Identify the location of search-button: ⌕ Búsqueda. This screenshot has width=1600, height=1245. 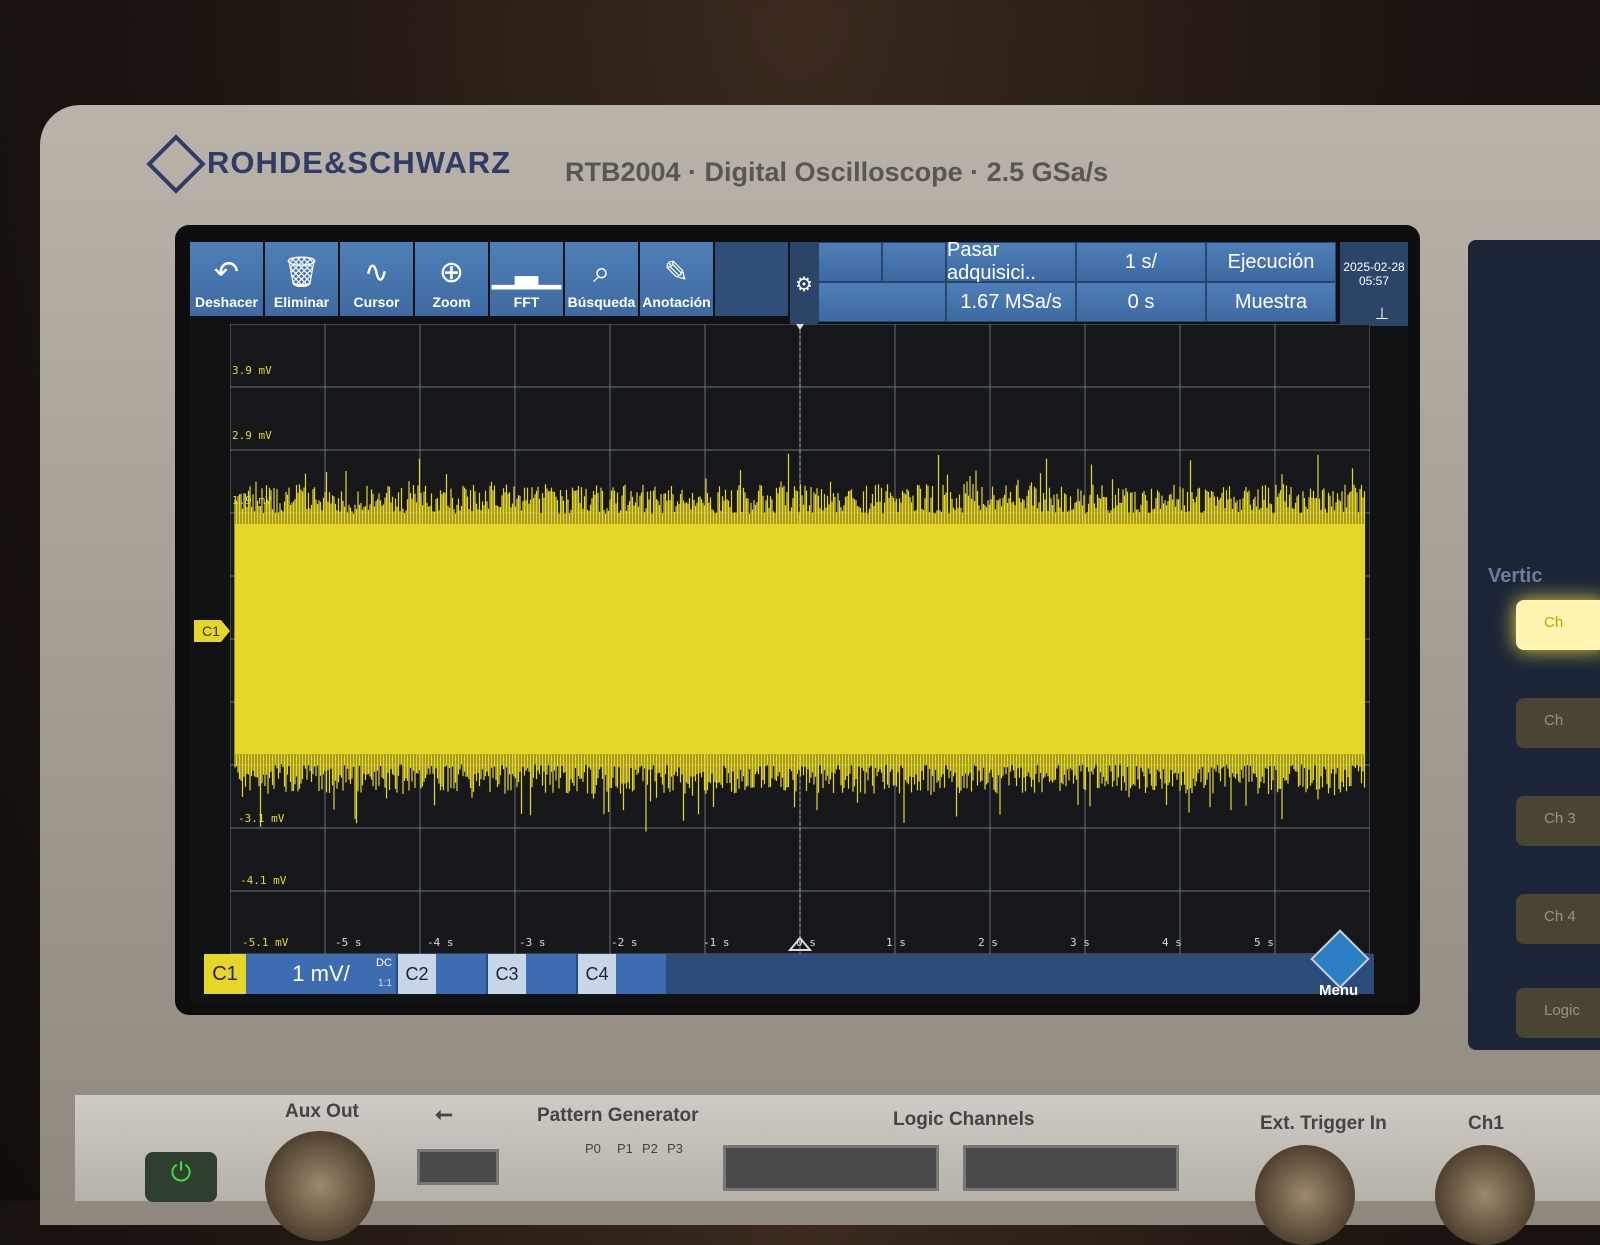
(601, 279).